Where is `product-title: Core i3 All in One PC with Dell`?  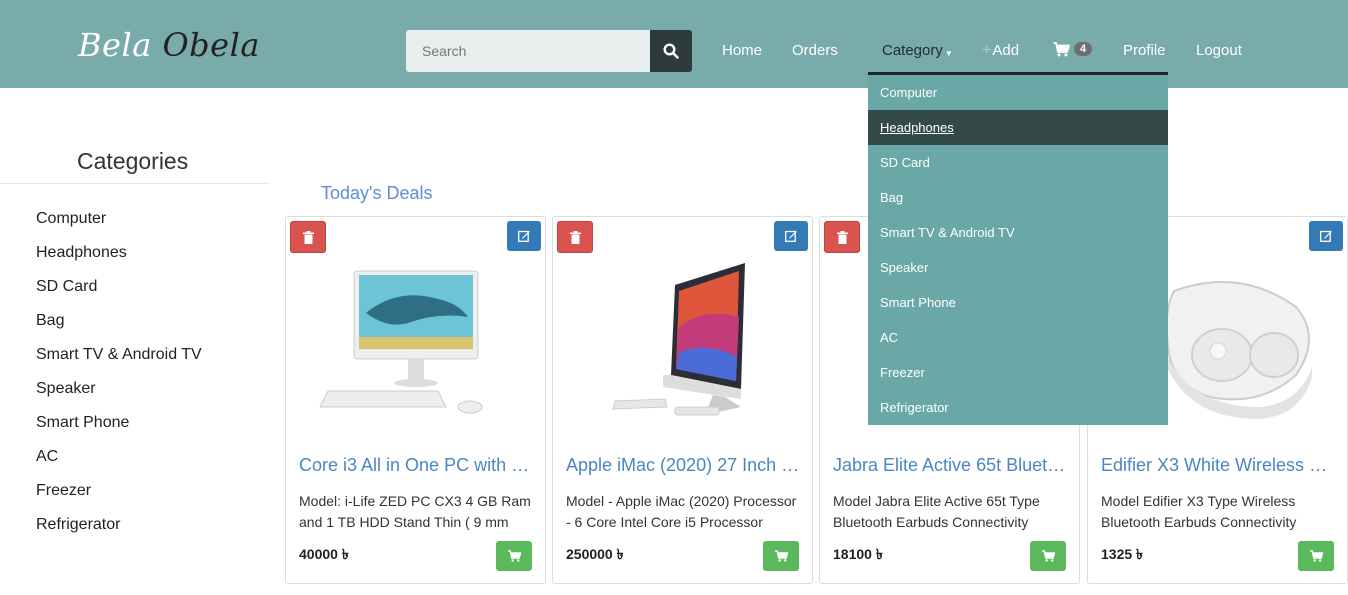
product-title: Core i3 All in One PC with Dell is located at coordinates (417, 465).